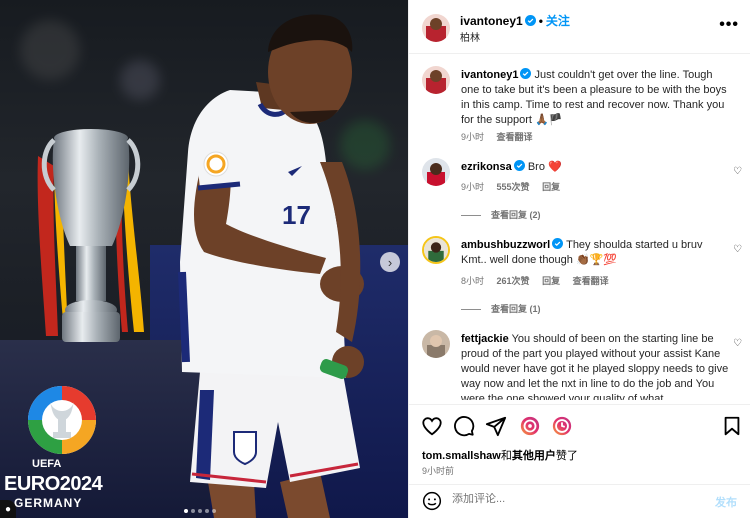 Image resolution: width=750 pixels, height=518 pixels. What do you see at coordinates (558, 21) in the screenshot?
I see `follow-button: 关注` at bounding box center [558, 21].